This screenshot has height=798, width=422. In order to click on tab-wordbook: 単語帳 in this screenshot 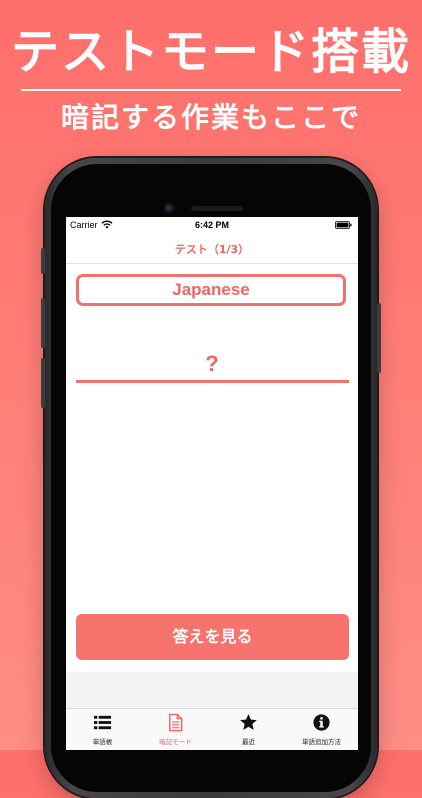, I will do `click(102, 729)`.